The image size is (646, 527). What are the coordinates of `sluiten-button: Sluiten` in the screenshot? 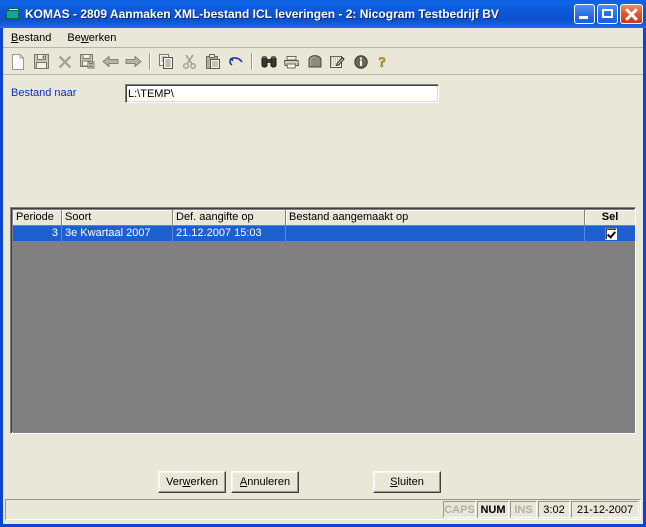 It's located at (407, 482).